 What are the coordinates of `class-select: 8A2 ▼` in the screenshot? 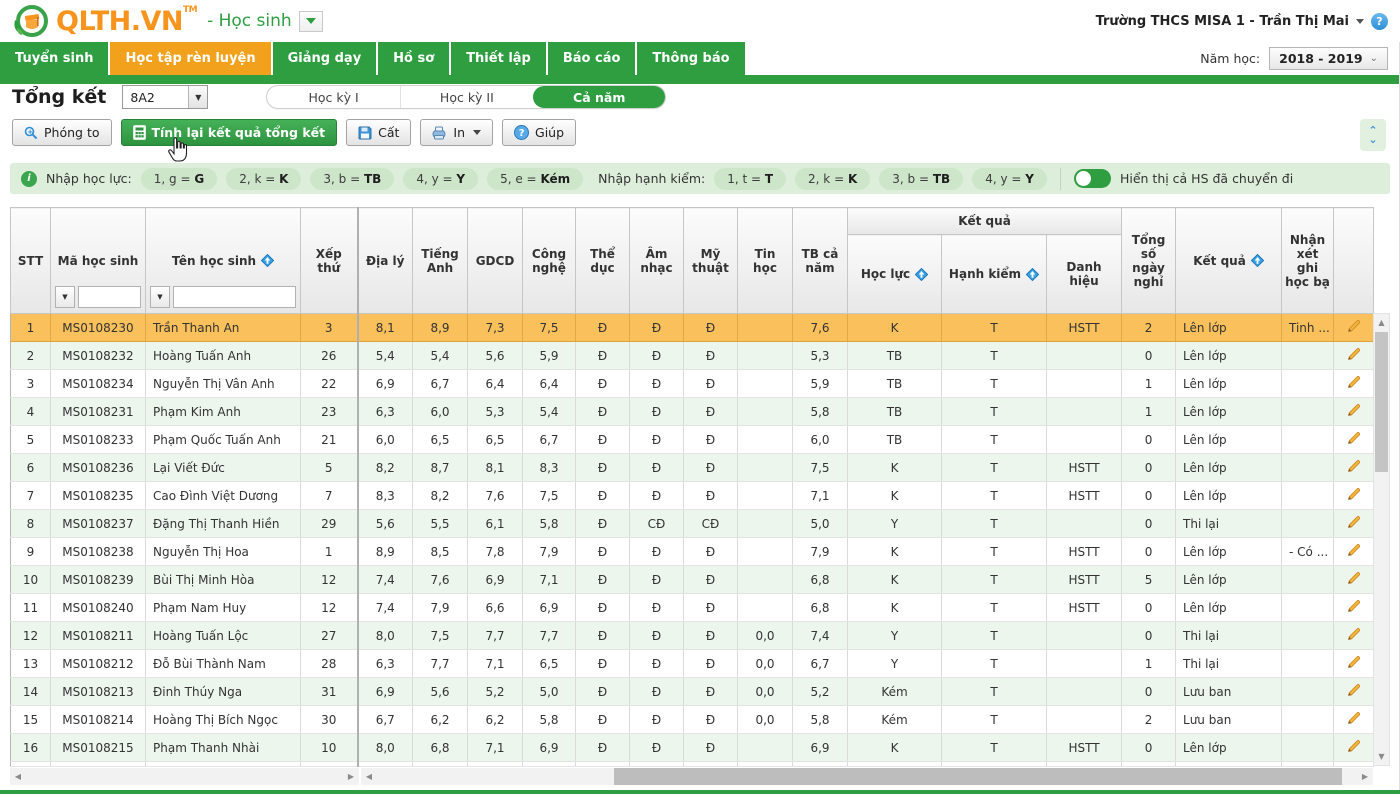 It's located at (165, 97).